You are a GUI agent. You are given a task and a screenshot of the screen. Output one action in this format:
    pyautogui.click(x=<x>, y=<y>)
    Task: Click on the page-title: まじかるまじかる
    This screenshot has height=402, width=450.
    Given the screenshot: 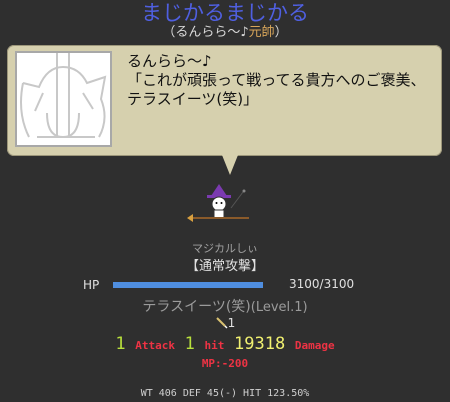 What is the action you would take?
    pyautogui.click(x=225, y=13)
    